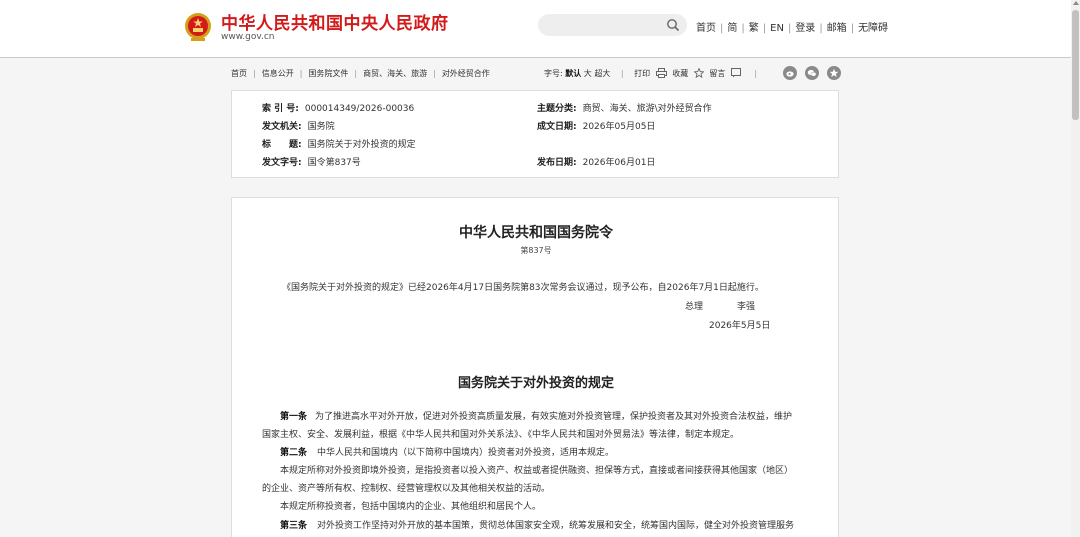 This screenshot has height=537, width=1080. I want to click on info-category-row: 主题分类: 商贸、海关、旅游\对外经贸合作, so click(624, 107).